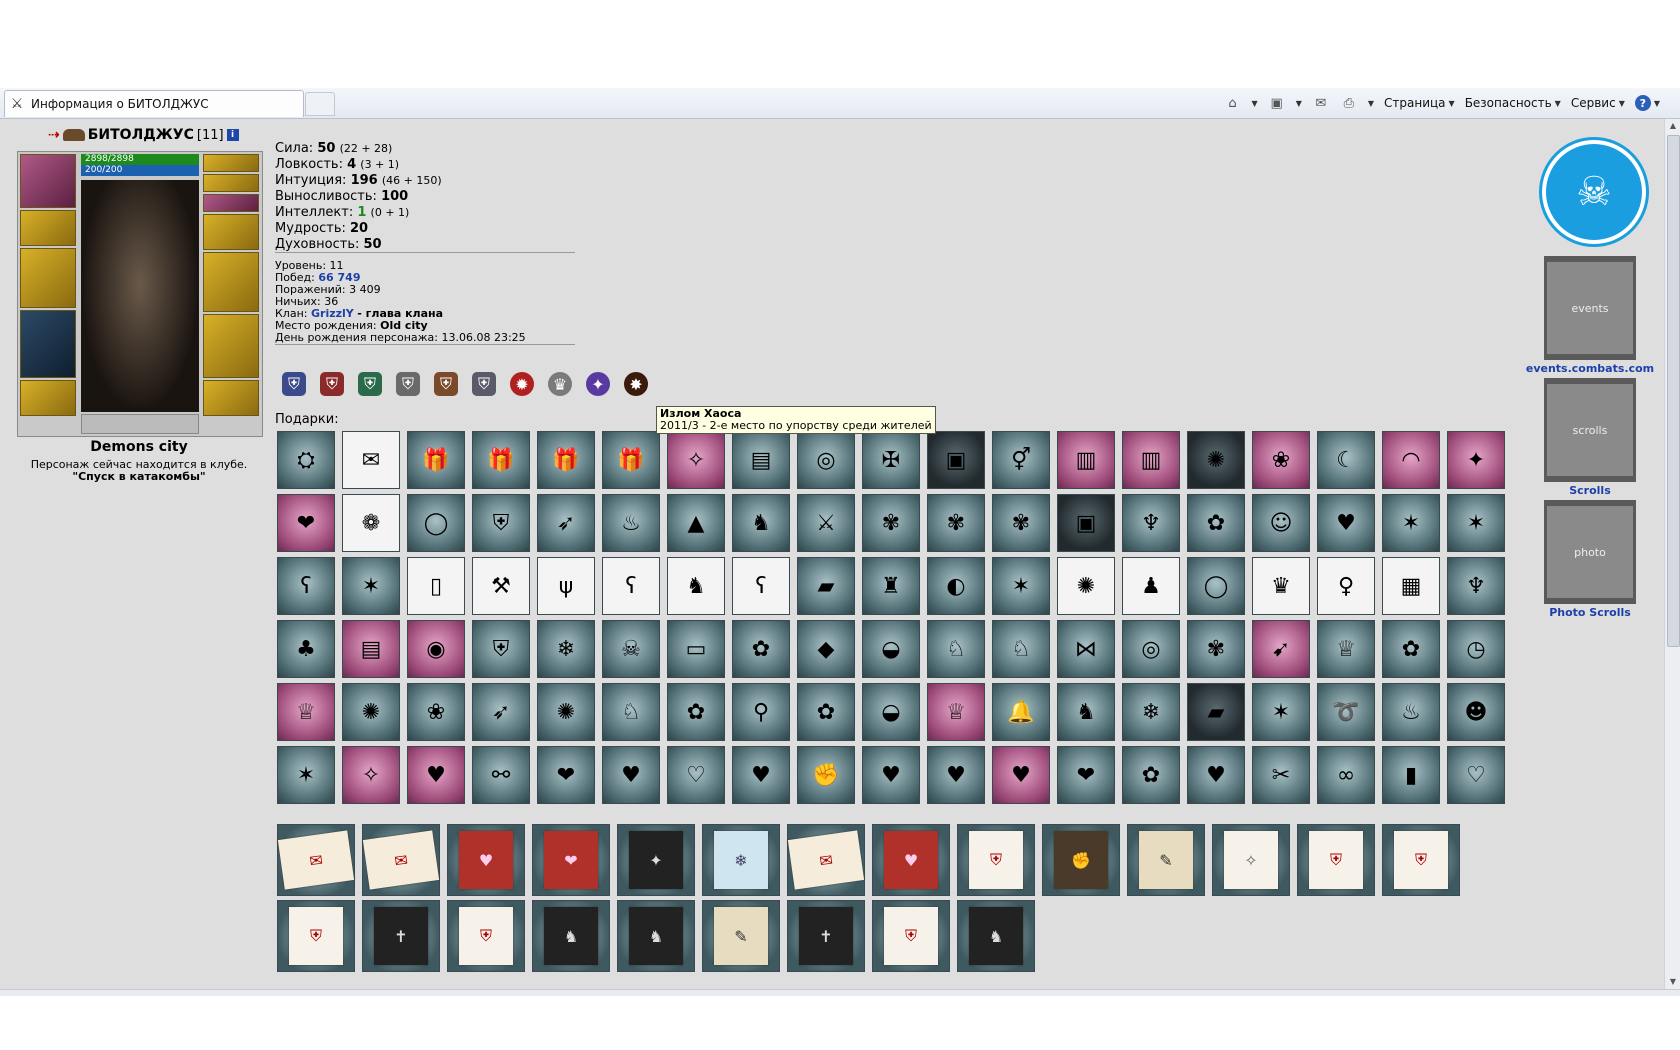 This screenshot has width=1680, height=1050. I want to click on gift-item: ⋈, so click(1086, 649).